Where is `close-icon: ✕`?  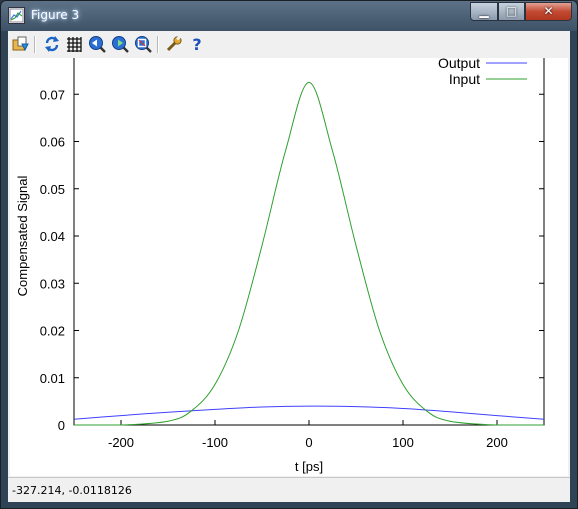
close-icon: ✕ is located at coordinates (548, 11).